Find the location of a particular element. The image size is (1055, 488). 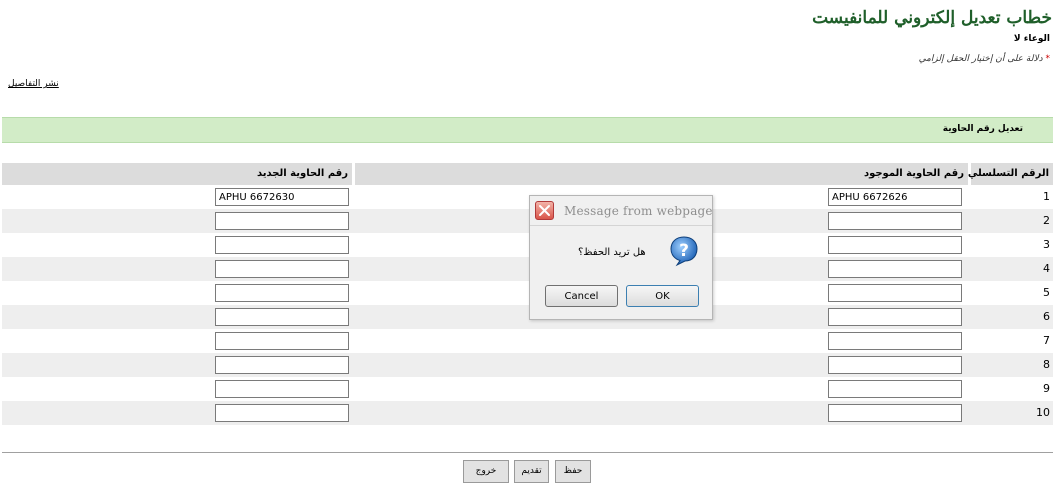

dialog-message: هل تريد الحفظ؟ is located at coordinates (612, 252).